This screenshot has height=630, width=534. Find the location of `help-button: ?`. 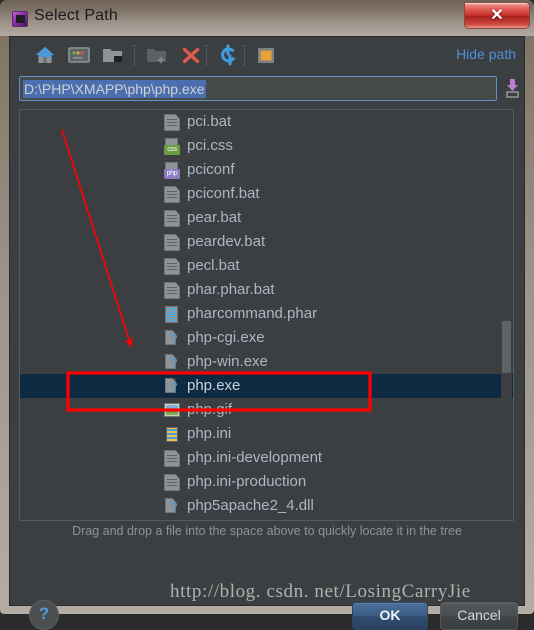

help-button: ? is located at coordinates (44, 615).